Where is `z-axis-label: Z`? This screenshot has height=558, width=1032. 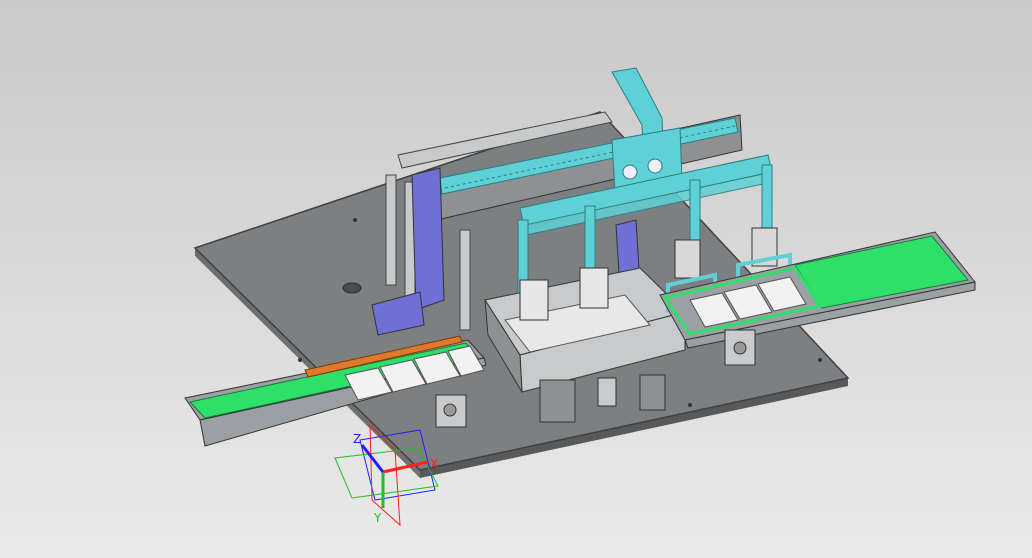
z-axis-label: Z is located at coordinates (357, 439).